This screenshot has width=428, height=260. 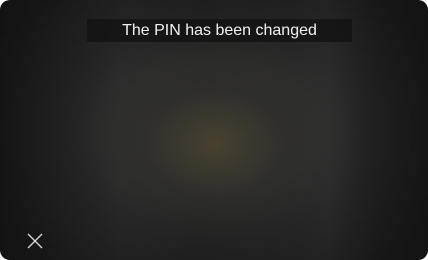 I want to click on close-icon, so click(x=35, y=241).